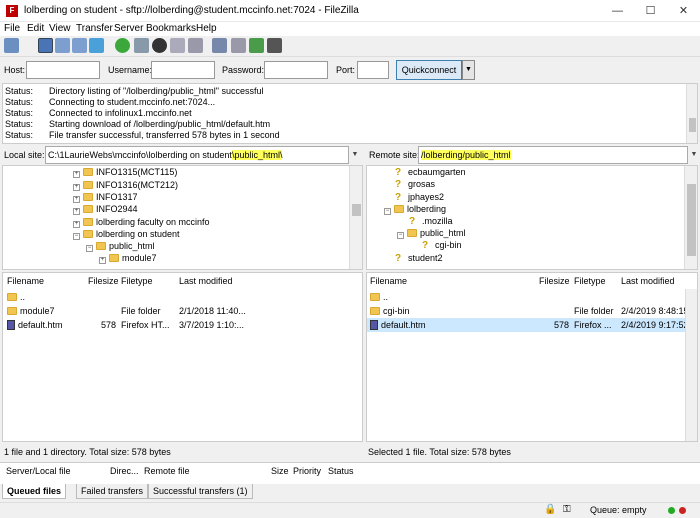 This screenshot has width=700, height=518. I want to click on menu-bookmarks: Bookmarks, so click(171, 28).